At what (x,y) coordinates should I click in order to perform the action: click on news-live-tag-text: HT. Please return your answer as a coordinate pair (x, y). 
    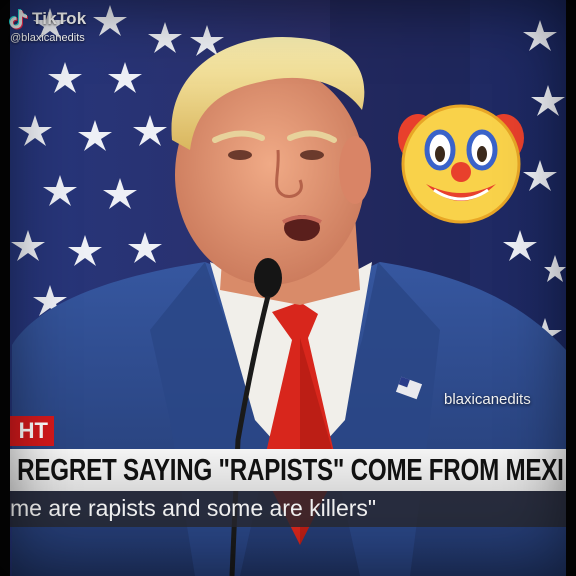
    Looking at the image, I should click on (33, 430).